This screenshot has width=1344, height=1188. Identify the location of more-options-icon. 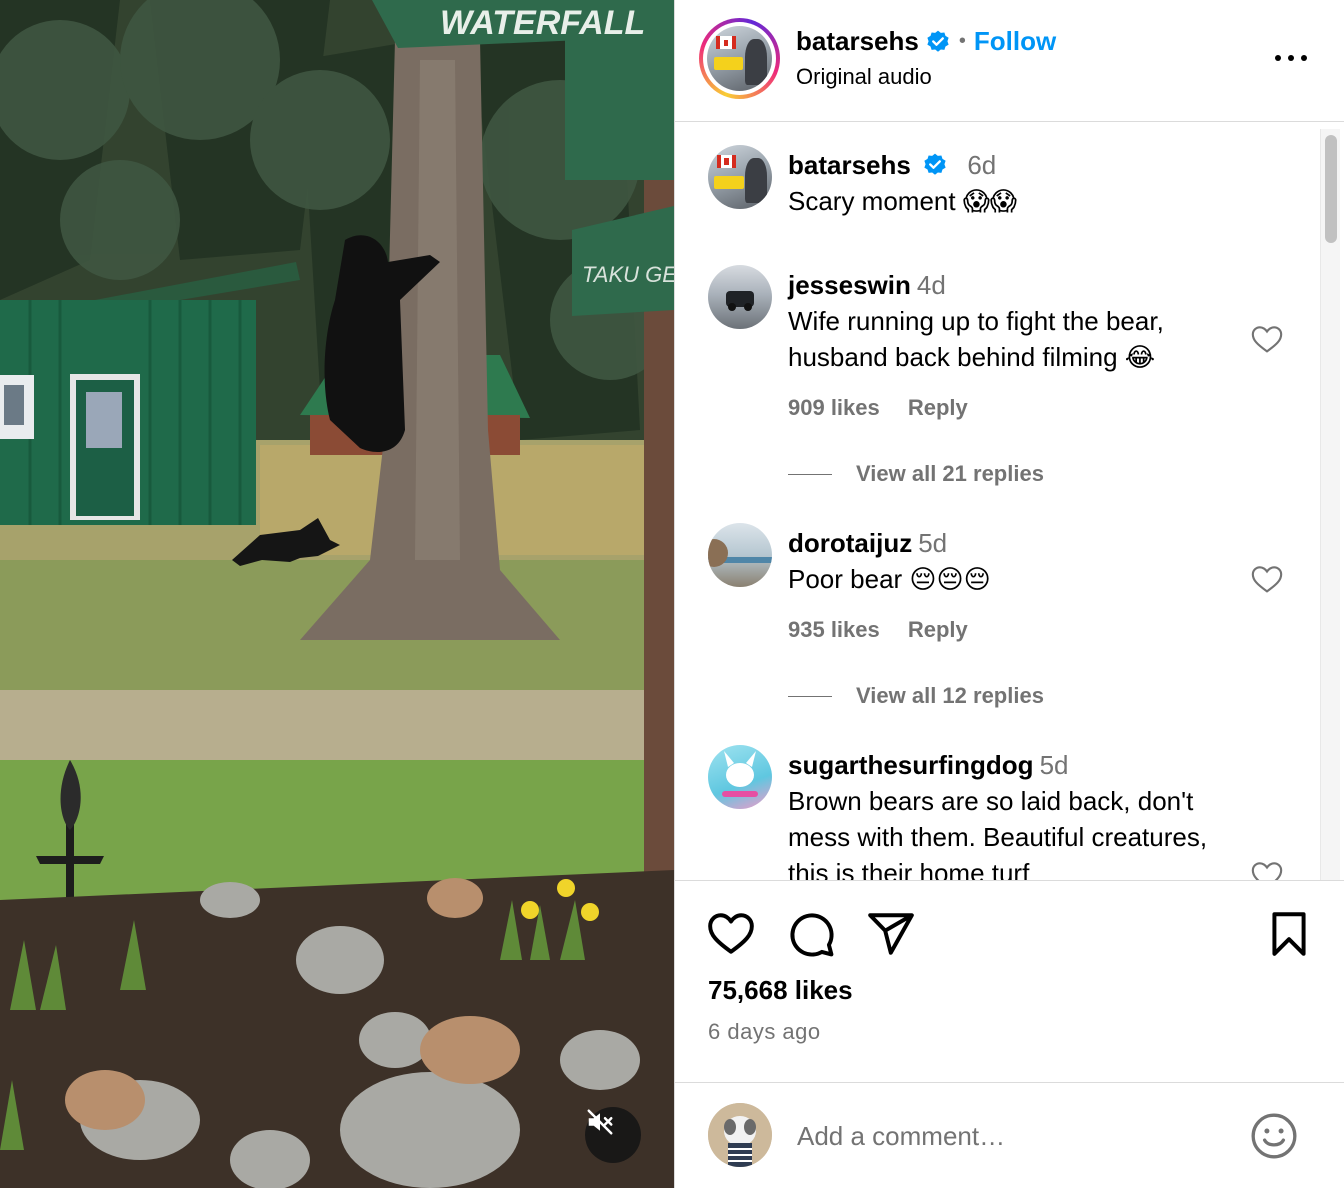
(1291, 58).